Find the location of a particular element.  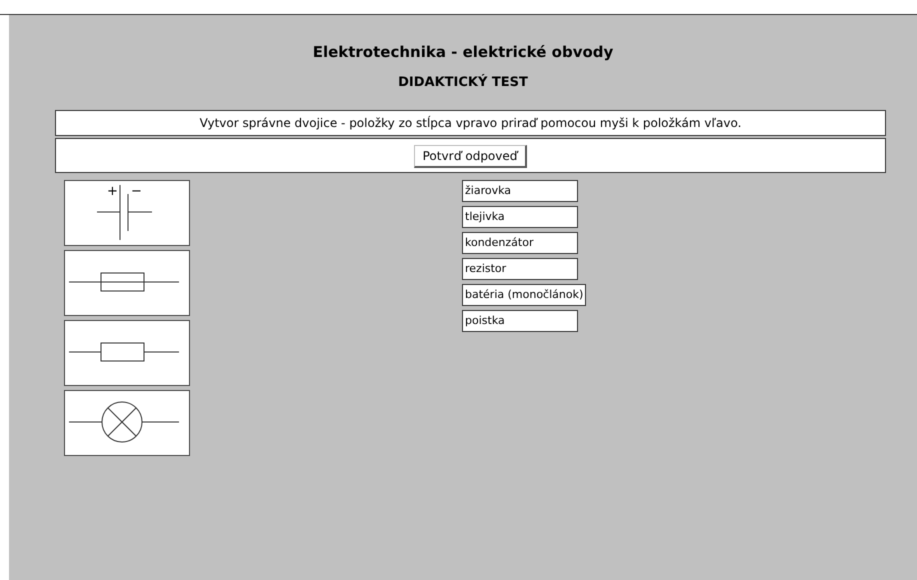

answer-item: rezistor is located at coordinates (520, 269).